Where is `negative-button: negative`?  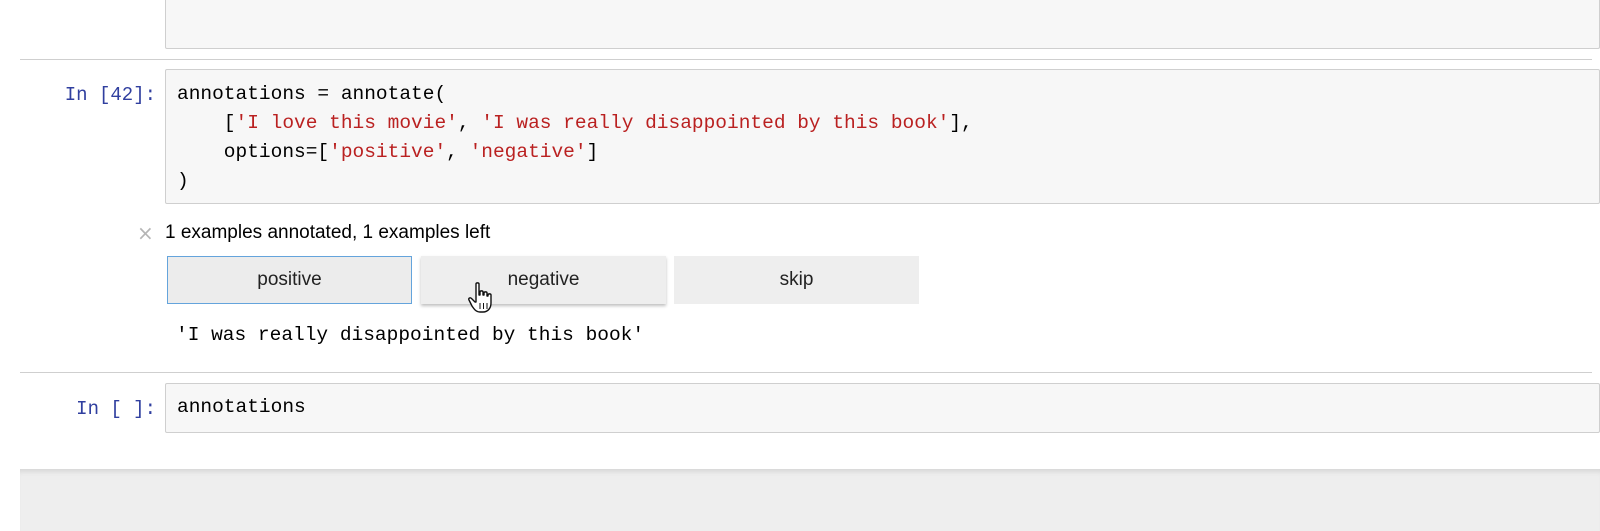 negative-button: negative is located at coordinates (543, 280).